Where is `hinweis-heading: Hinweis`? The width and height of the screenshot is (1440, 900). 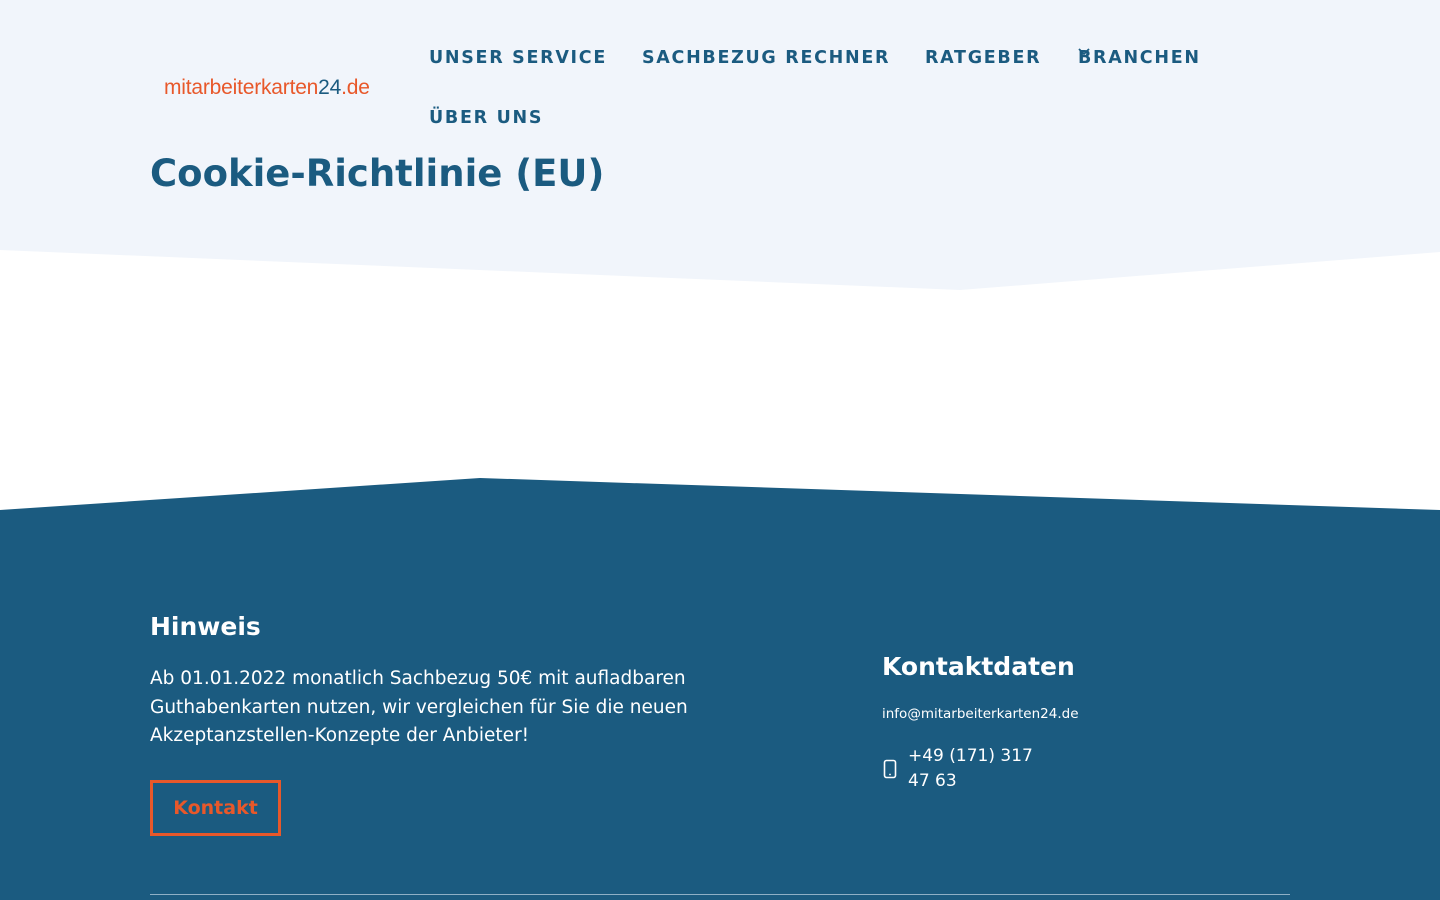
hinweis-heading: Hinweis is located at coordinates (205, 626).